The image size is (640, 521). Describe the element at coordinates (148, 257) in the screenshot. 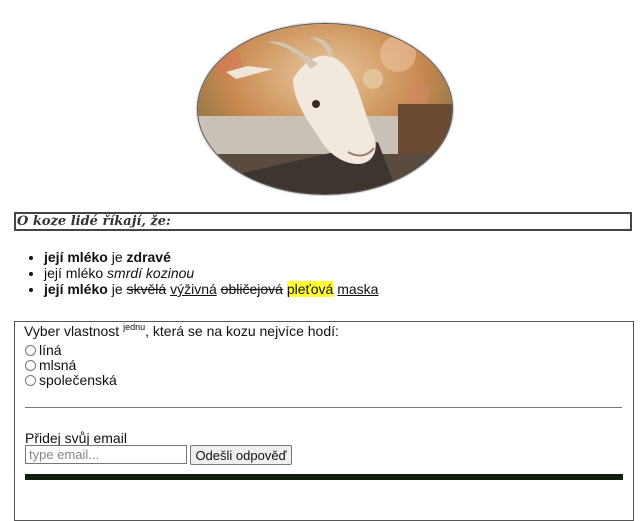

I see `fact-1-part-4: zdravé` at that location.